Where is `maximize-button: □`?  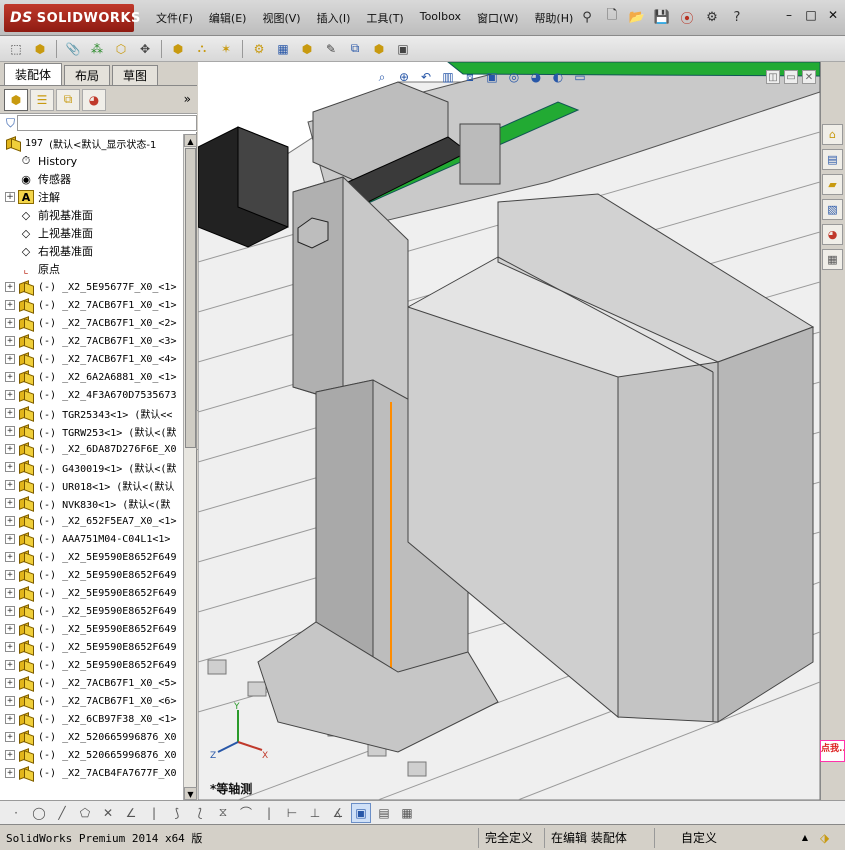 maximize-button: □ is located at coordinates (811, 15).